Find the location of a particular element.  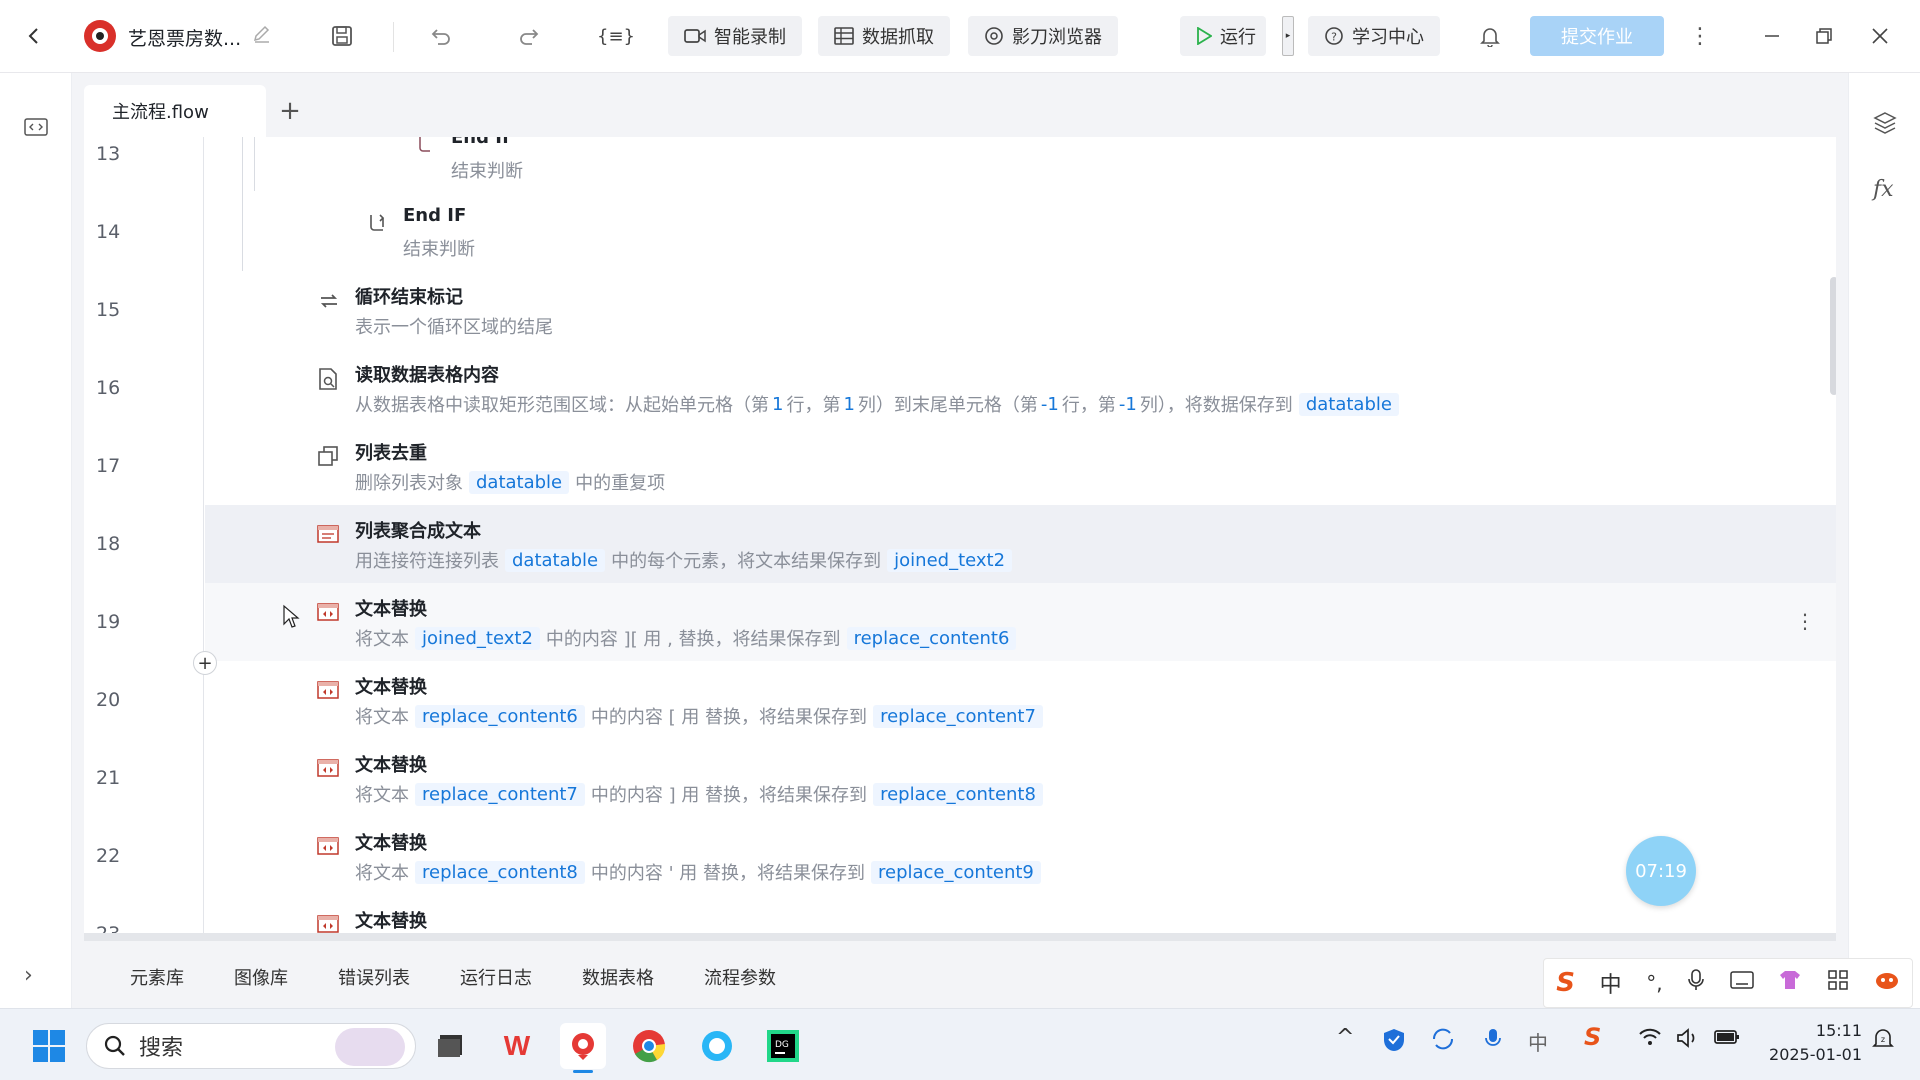

expand-chevron-icon: › is located at coordinates (28, 975).